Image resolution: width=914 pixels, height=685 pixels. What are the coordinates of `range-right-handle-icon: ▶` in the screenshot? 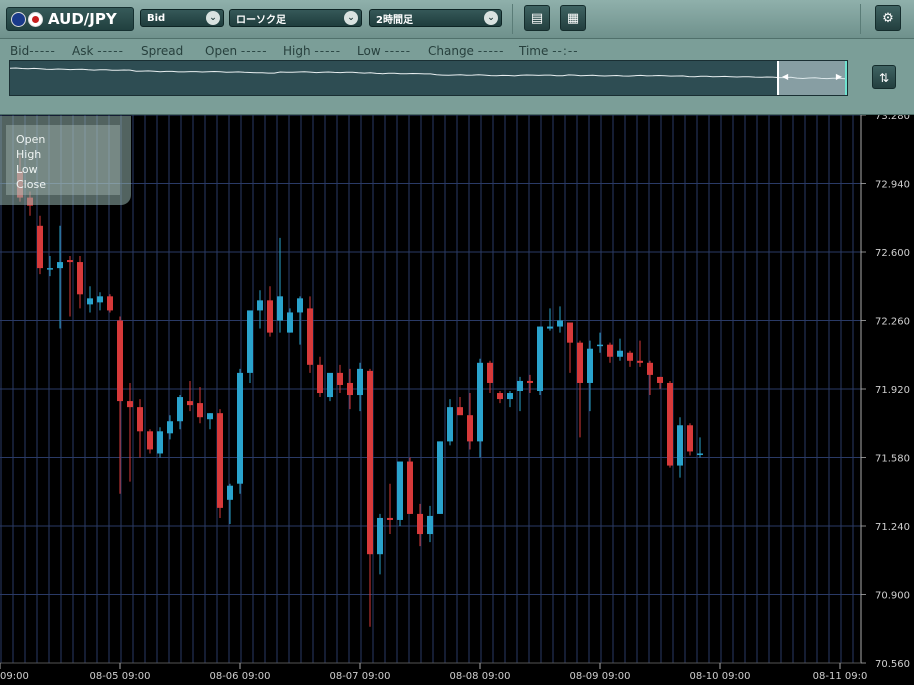 It's located at (839, 76).